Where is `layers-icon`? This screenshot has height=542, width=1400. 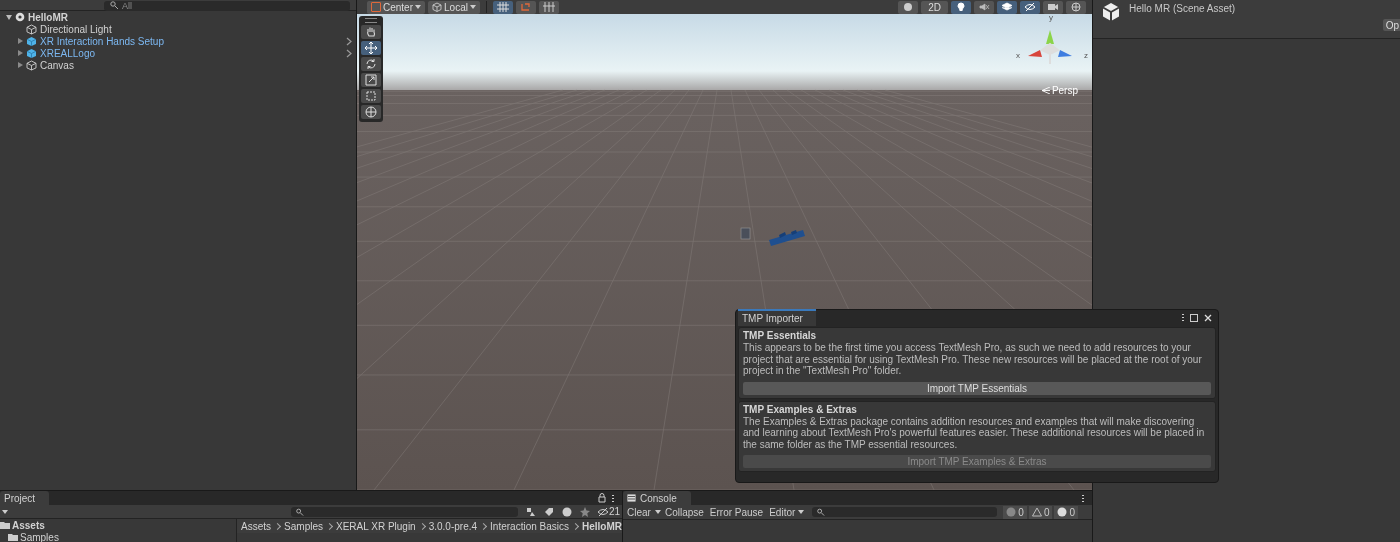
layers-icon is located at coordinates (1007, 7).